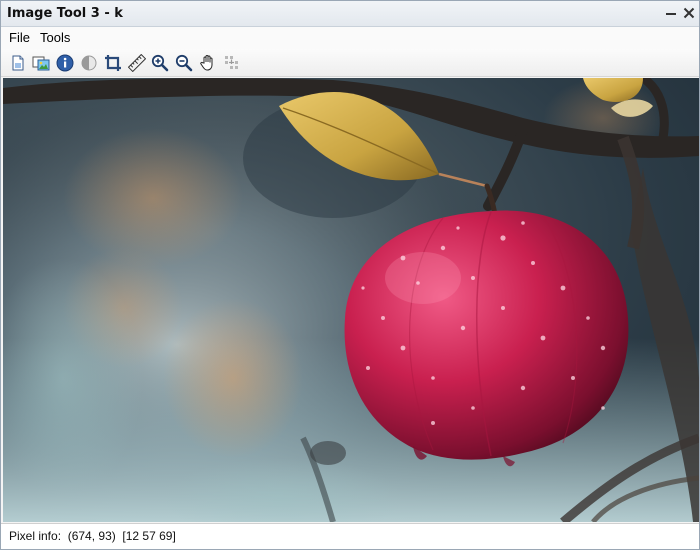 This screenshot has height=550, width=700. I want to click on minimize-button, so click(671, 13).